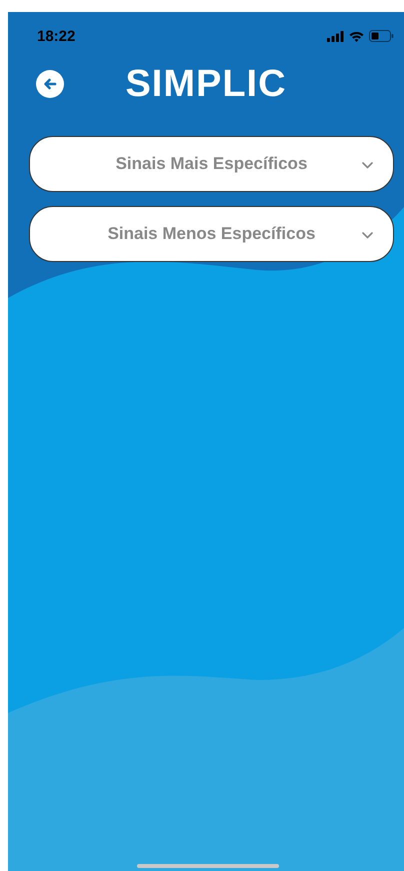  What do you see at coordinates (335, 36) in the screenshot?
I see `signal-icon` at bounding box center [335, 36].